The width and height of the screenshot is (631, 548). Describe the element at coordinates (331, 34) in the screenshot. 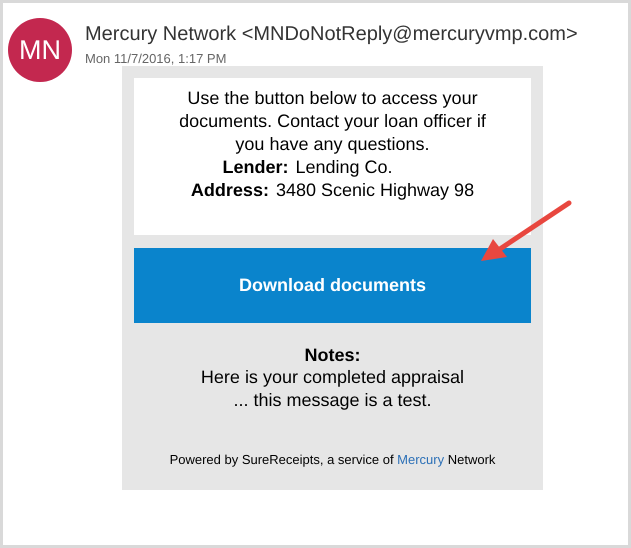

I see `sender: Mercury Network <MNDoNotReply@mercuryvmp.com>` at that location.